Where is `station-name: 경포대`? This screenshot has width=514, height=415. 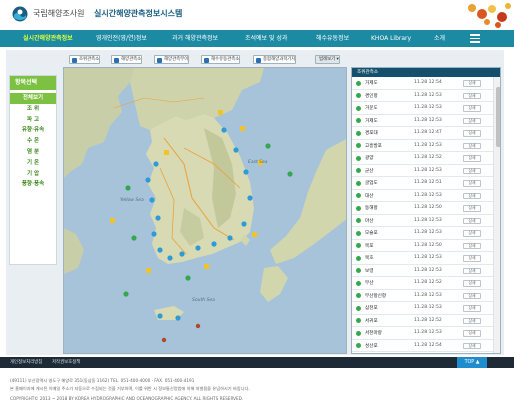 station-name: 경포대 is located at coordinates (371, 133).